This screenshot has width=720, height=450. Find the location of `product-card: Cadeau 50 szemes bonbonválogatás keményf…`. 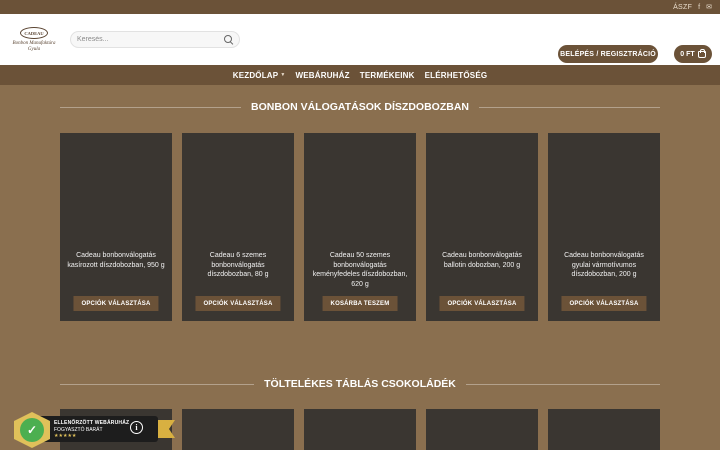

product-card: Cadeau 50 szemes bonbonválogatás keményf… is located at coordinates (360, 227).